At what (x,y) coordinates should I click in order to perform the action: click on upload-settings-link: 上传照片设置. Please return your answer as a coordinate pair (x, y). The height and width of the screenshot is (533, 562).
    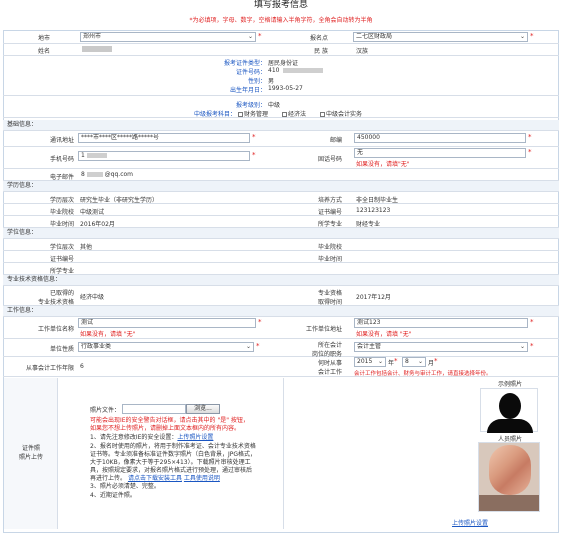
    Looking at the image, I should click on (470, 522).